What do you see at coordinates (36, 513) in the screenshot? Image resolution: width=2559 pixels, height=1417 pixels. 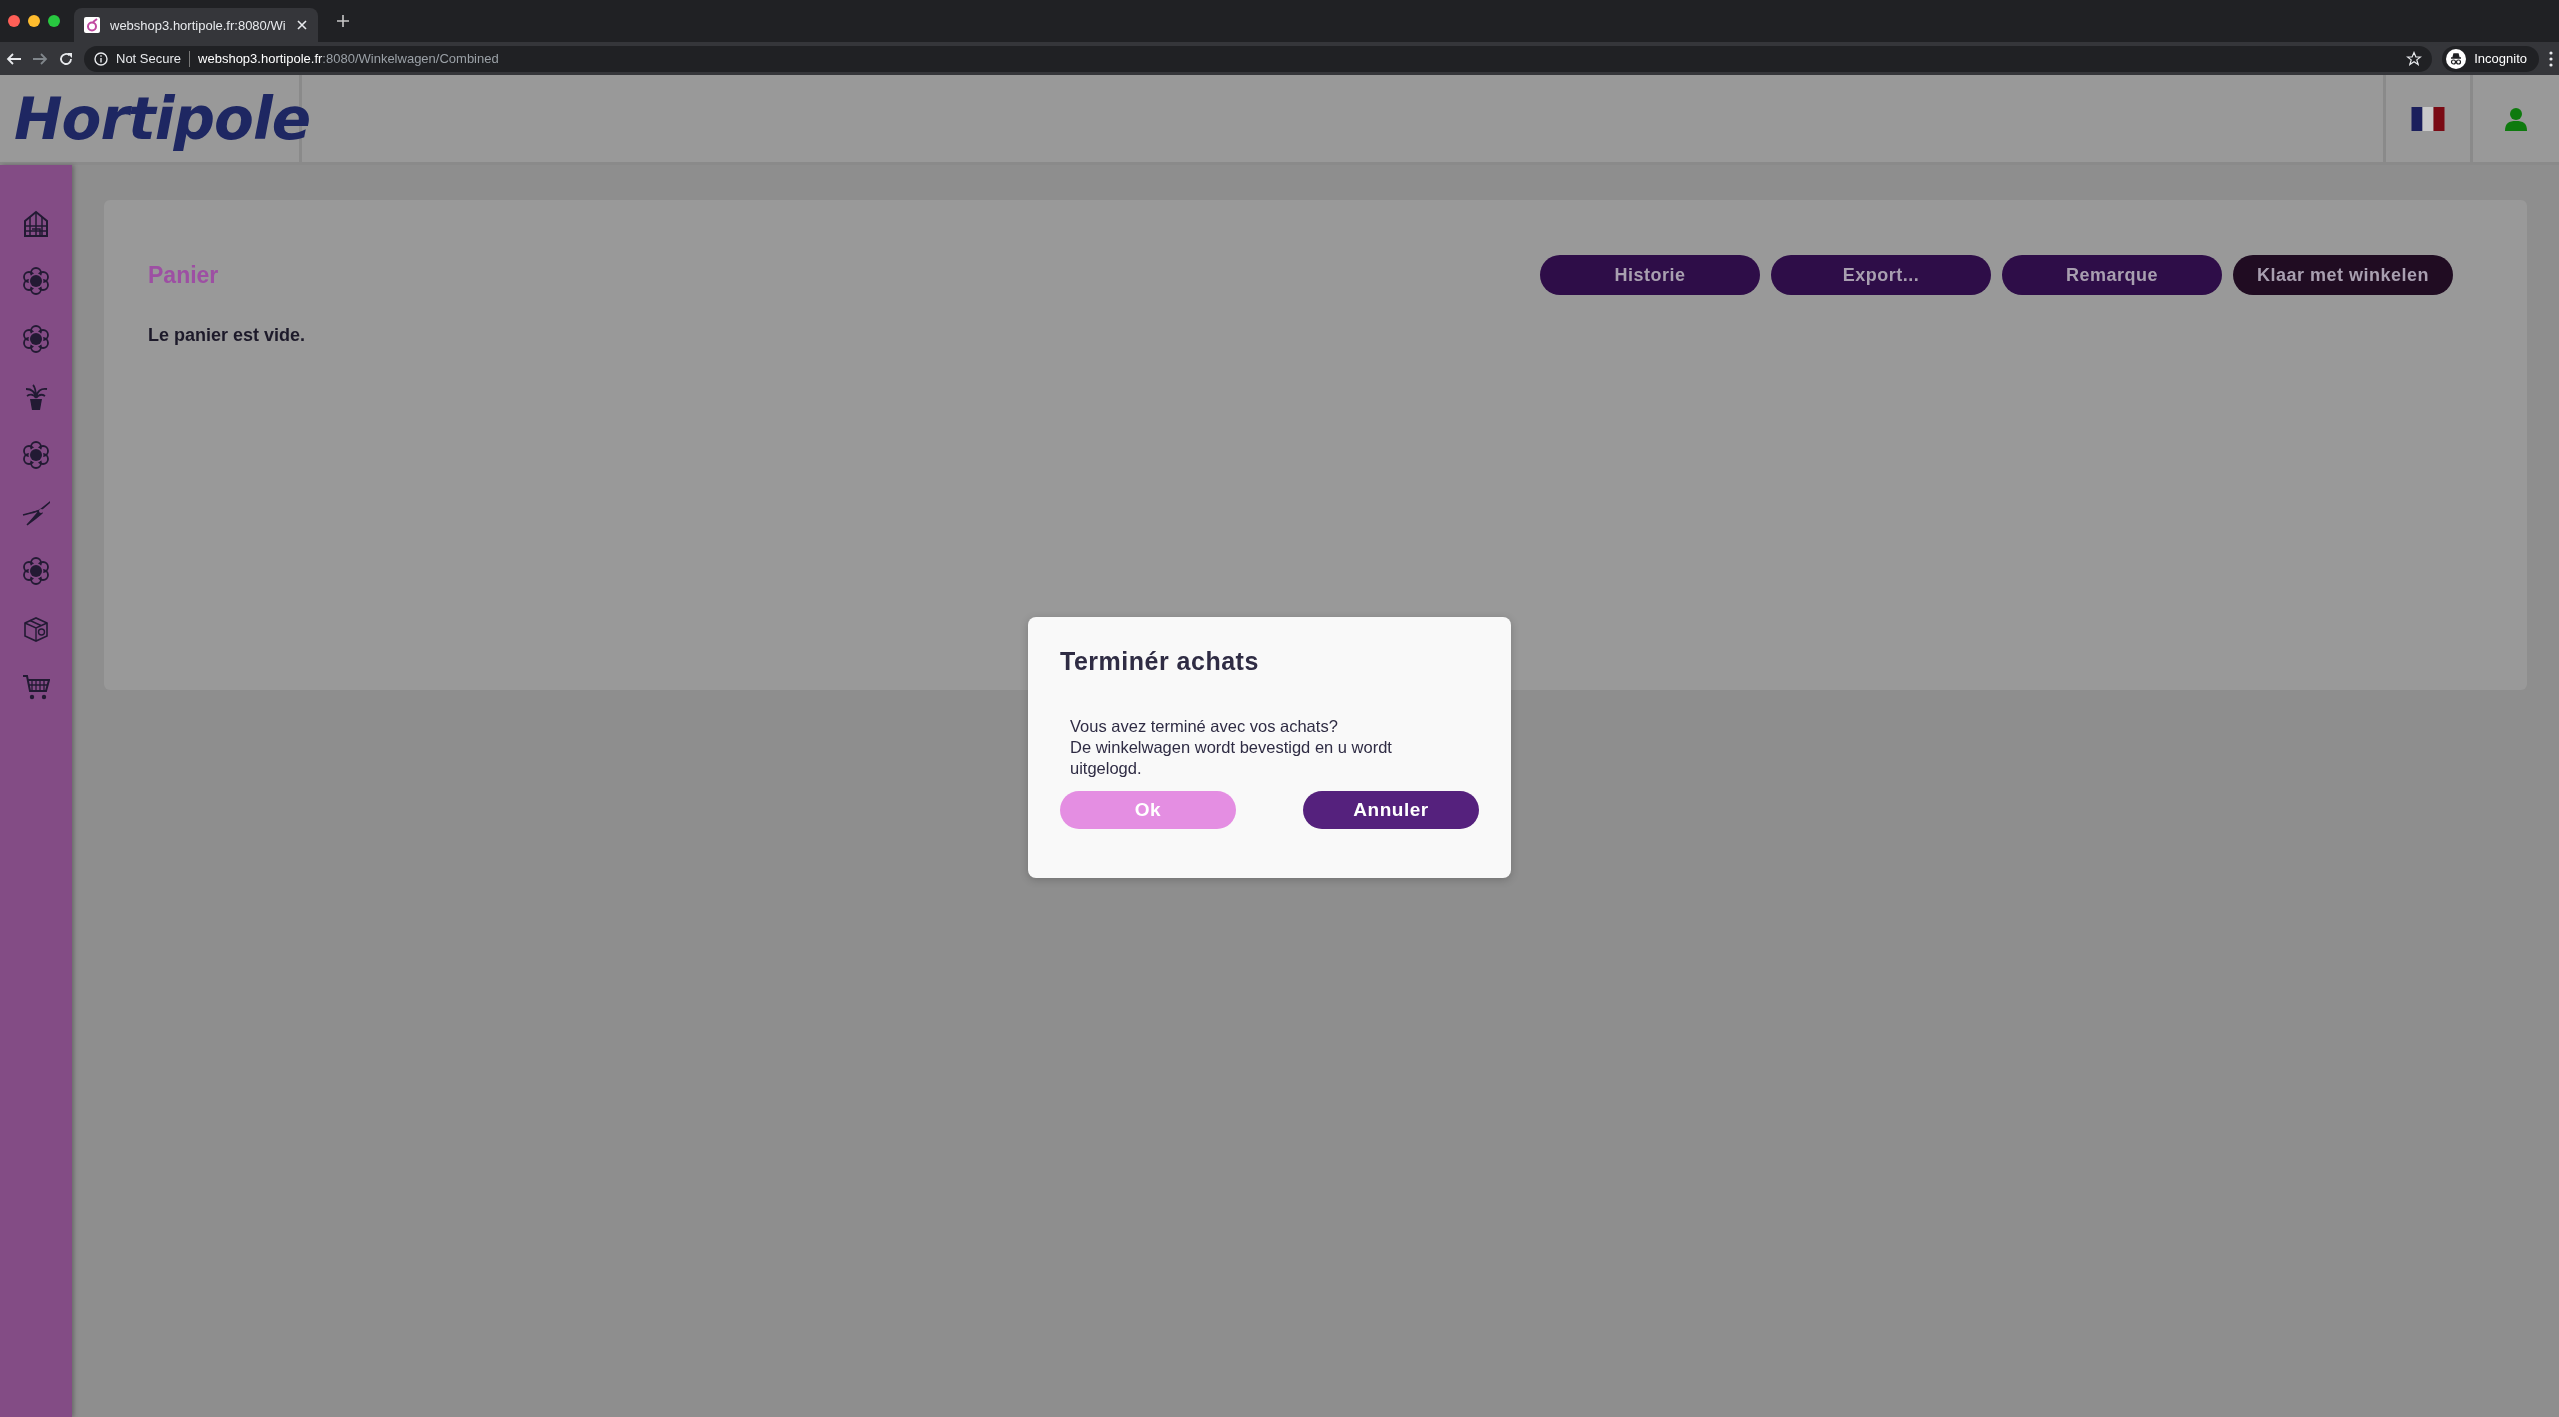 I see `pruning-shears-icon` at bounding box center [36, 513].